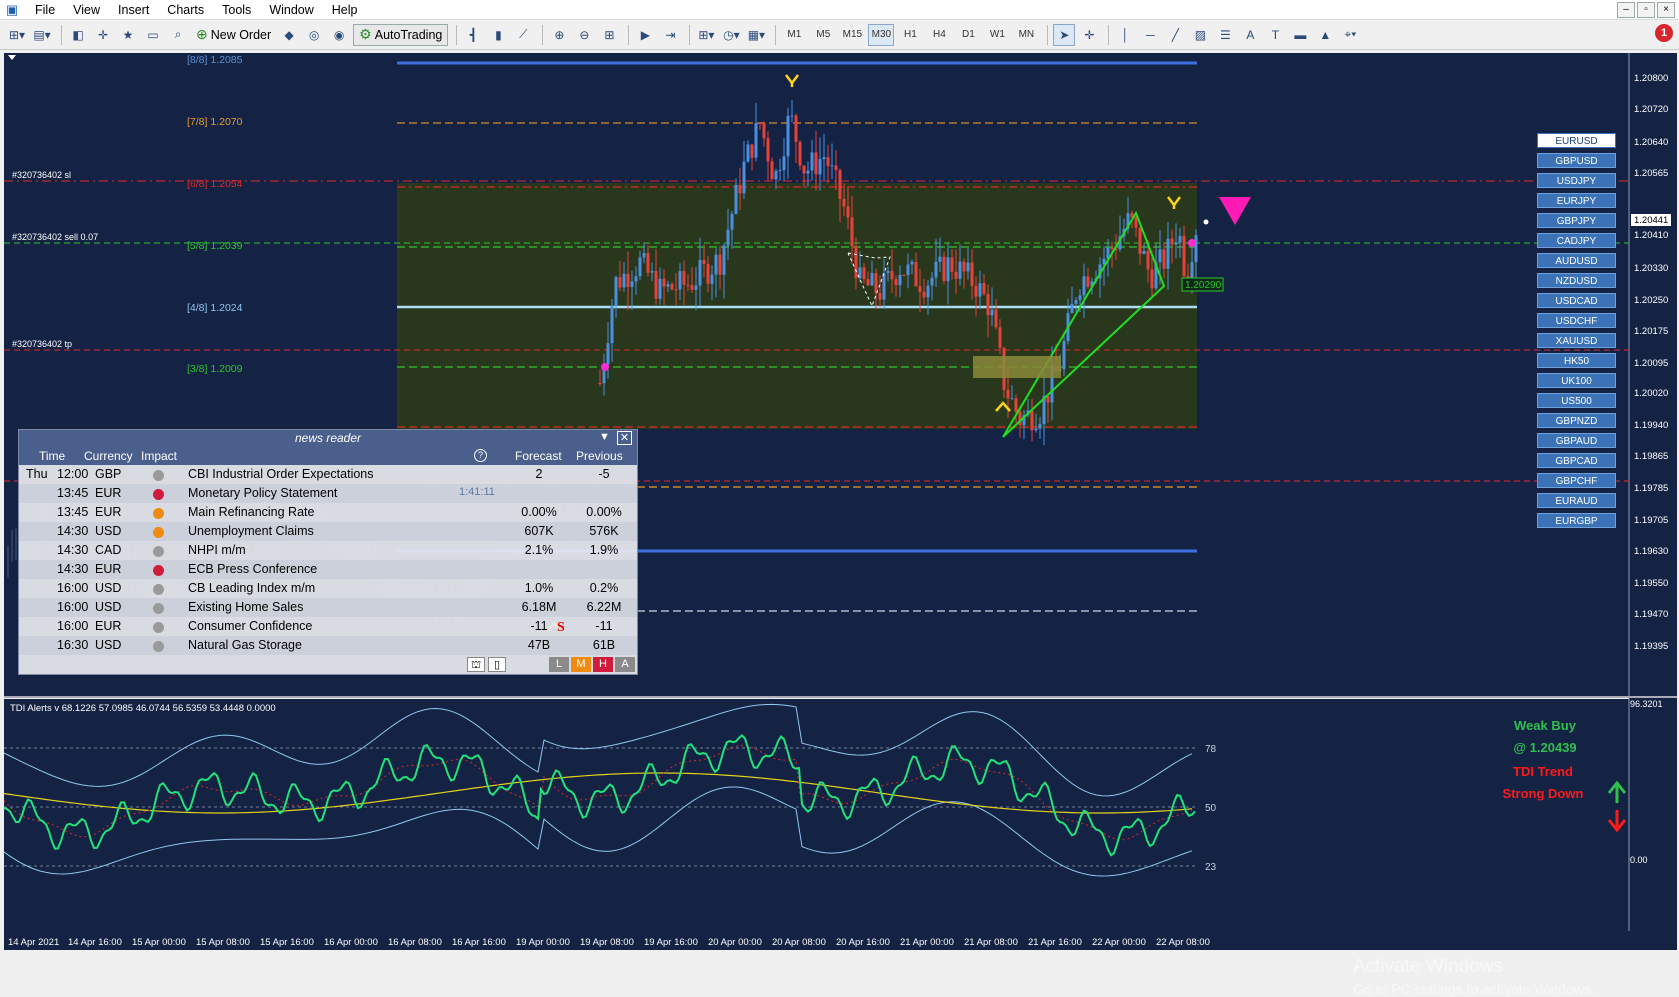 Image resolution: width=1679 pixels, height=997 pixels. What do you see at coordinates (339, 35) in the screenshot?
I see `market-icon: ◉` at bounding box center [339, 35].